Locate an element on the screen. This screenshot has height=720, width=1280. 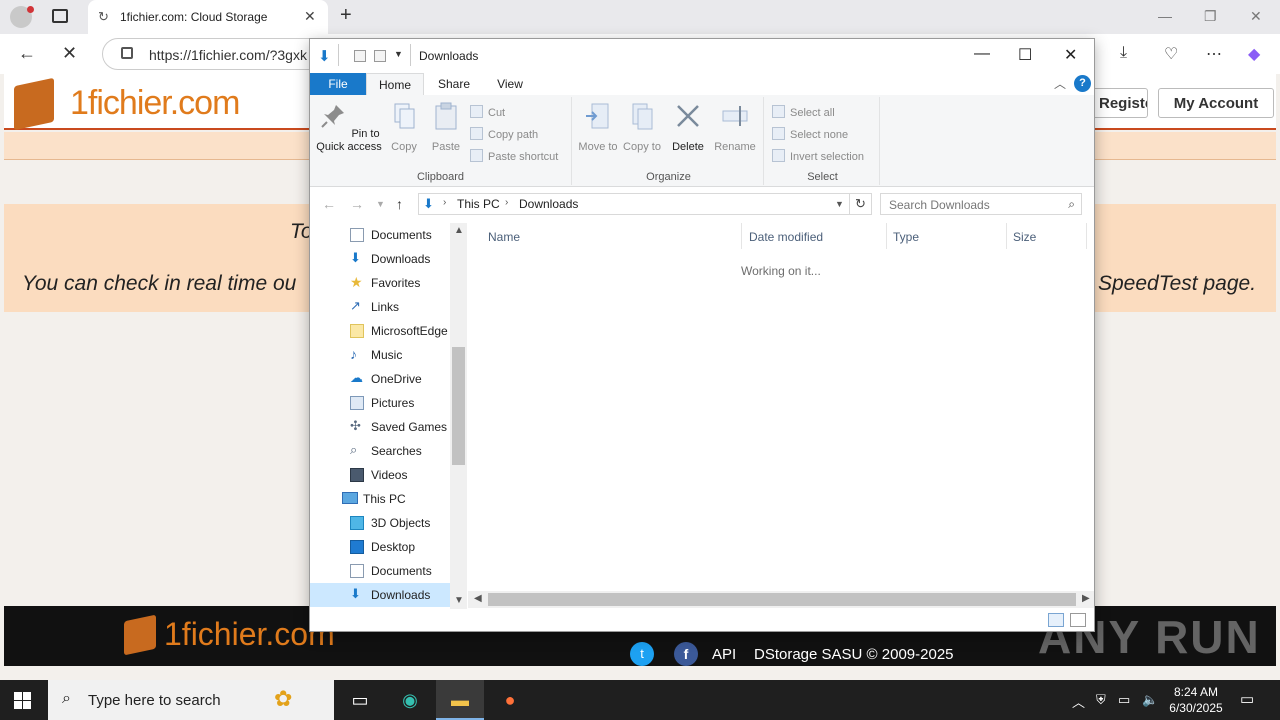
large-icons-view-icon is located at coordinates (1078, 620).